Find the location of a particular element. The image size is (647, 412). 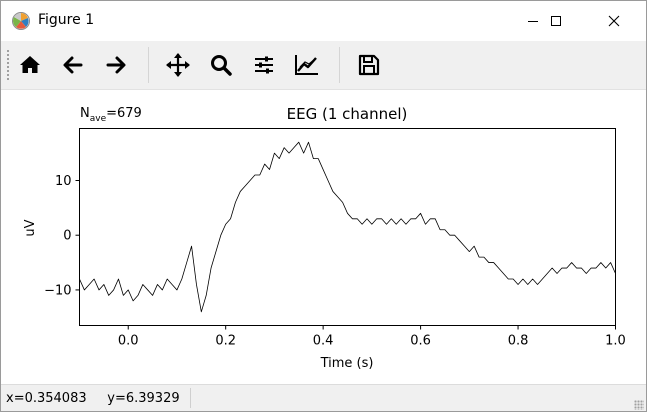

chart-title: EEG (1 channel) is located at coordinates (347, 114).